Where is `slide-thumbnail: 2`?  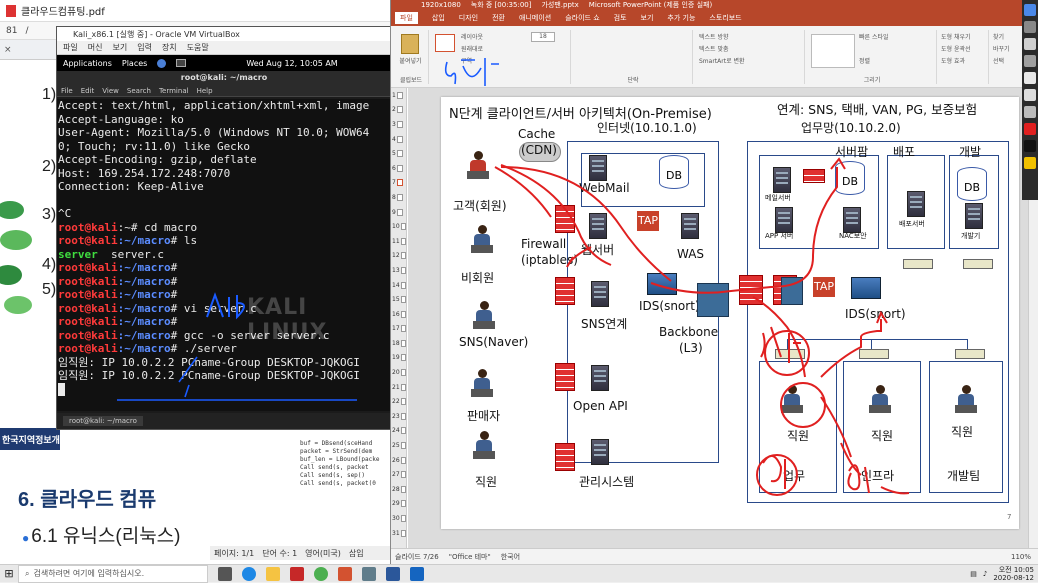 slide-thumbnail: 2 is located at coordinates (398, 110).